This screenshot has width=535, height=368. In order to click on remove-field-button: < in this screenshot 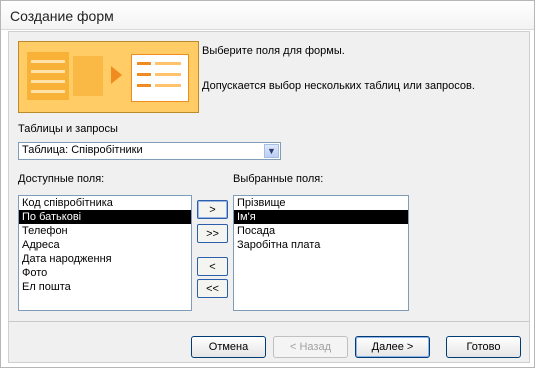, I will do `click(212, 266)`.